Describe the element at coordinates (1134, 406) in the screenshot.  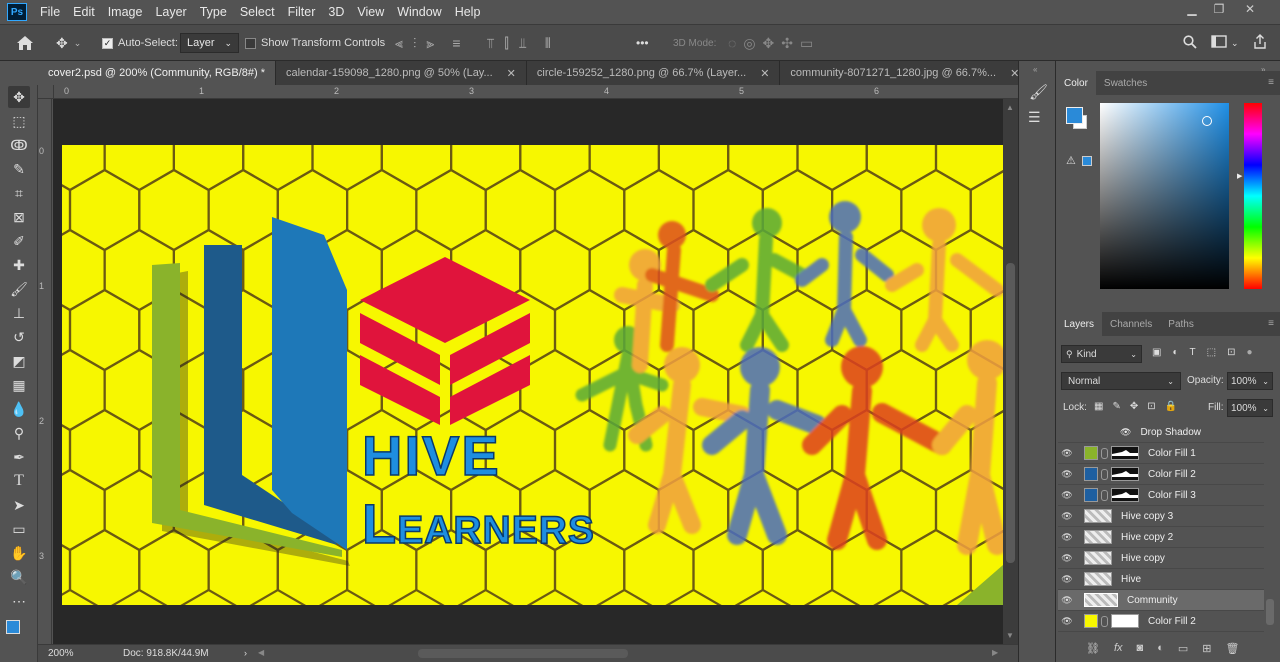
I see `lock-position-icon: ✥` at that location.